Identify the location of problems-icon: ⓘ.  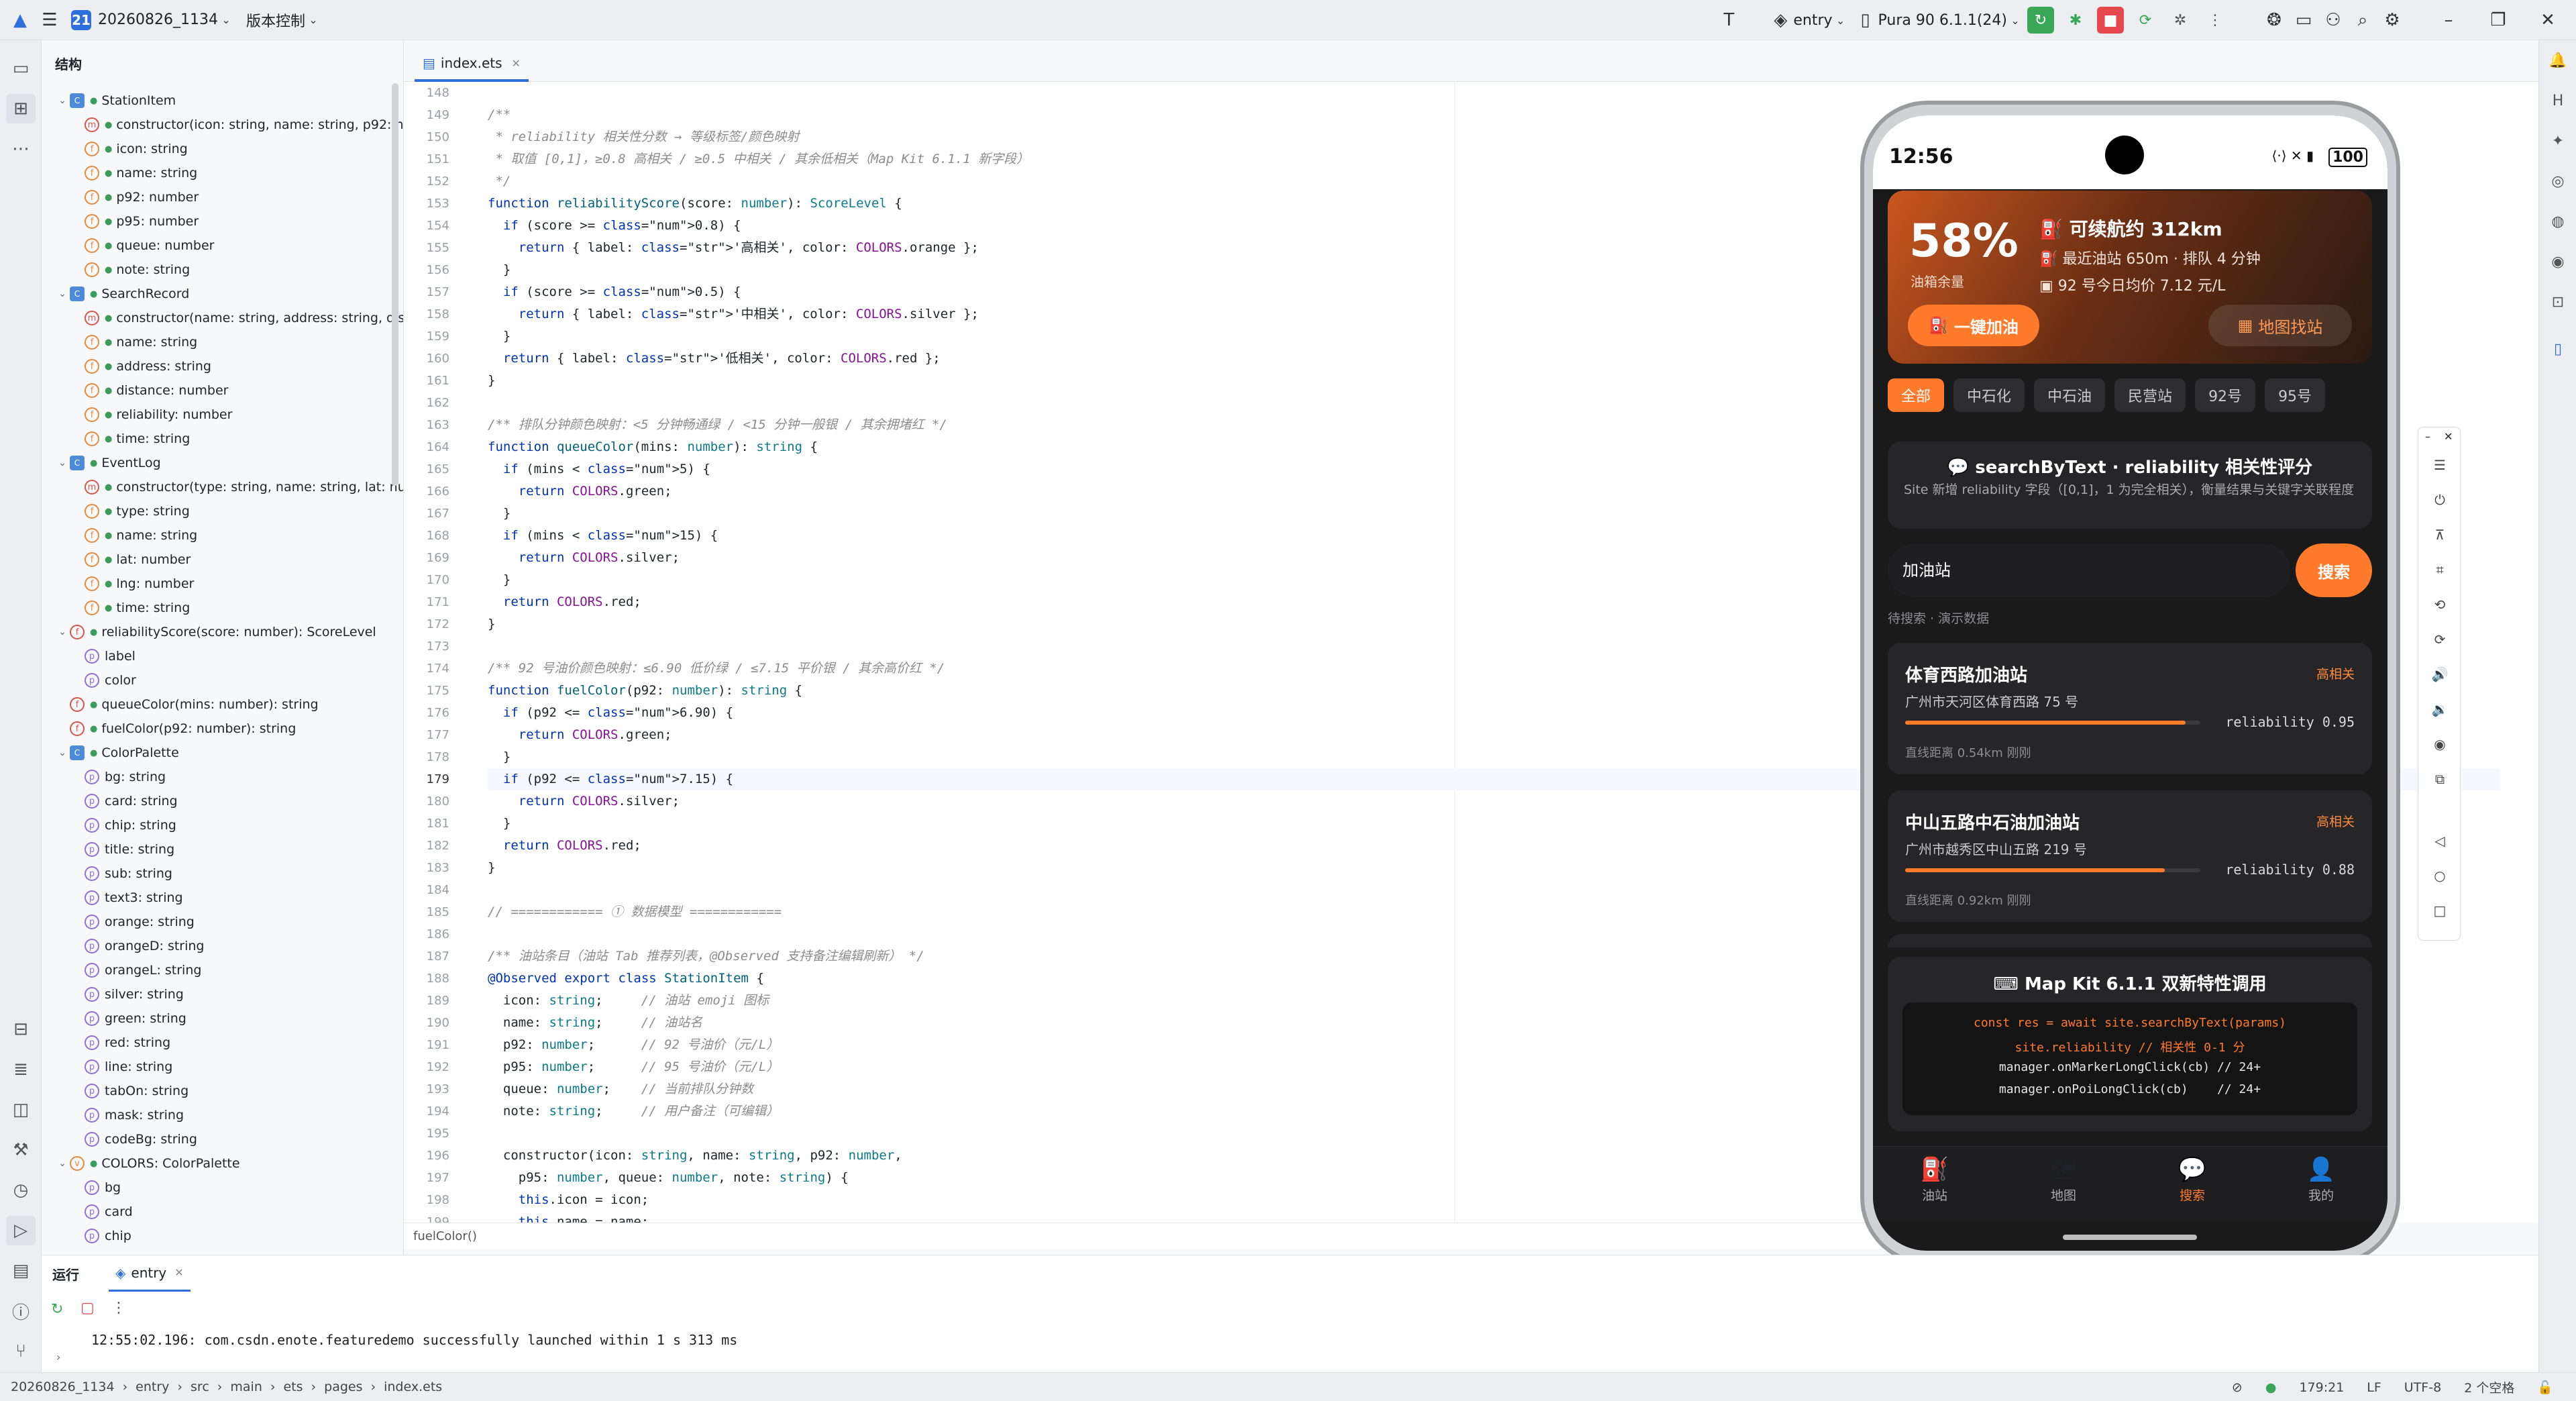
(21, 1311).